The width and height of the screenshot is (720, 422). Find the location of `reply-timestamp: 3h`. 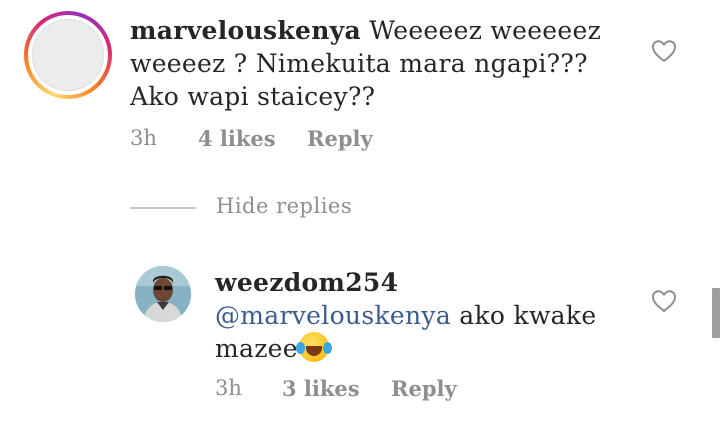

reply-timestamp: 3h is located at coordinates (228, 388).